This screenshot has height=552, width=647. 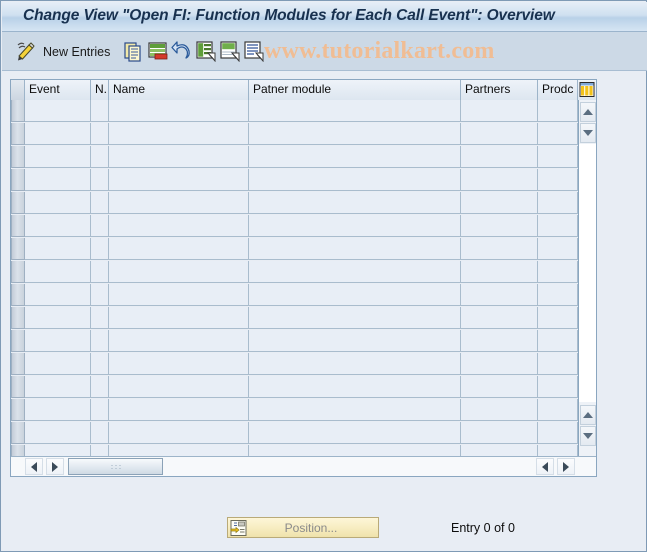 What do you see at coordinates (588, 415) in the screenshot?
I see `scroll-page-down-icon` at bounding box center [588, 415].